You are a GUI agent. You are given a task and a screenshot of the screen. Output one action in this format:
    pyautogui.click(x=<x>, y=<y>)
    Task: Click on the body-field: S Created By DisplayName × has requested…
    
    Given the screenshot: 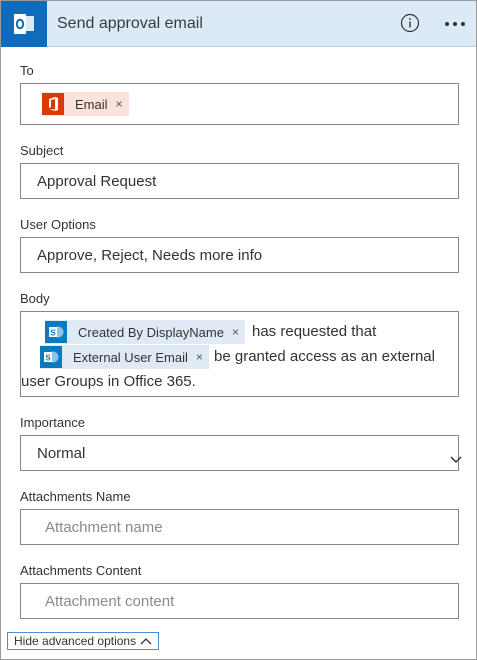 What is the action you would take?
    pyautogui.click(x=239, y=354)
    